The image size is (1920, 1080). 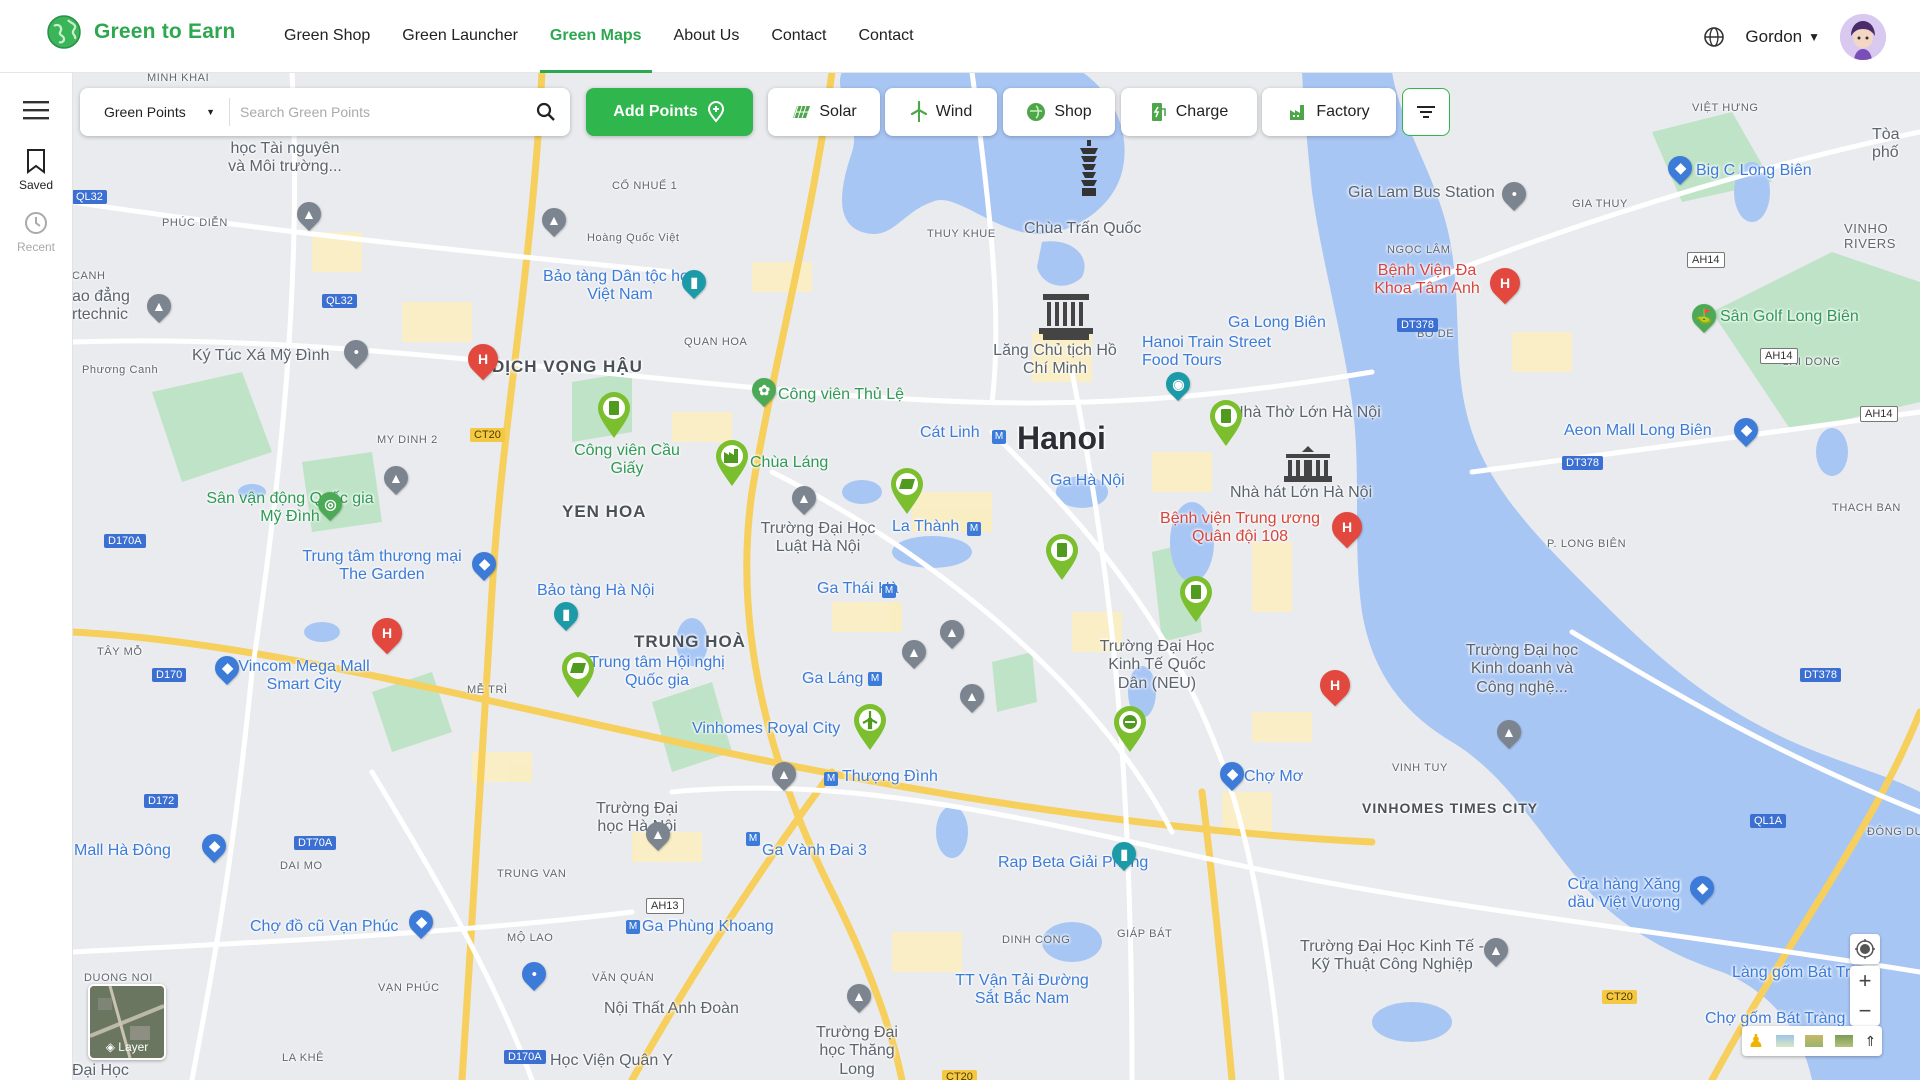 I want to click on poi-ky-tuc-xa: Ký Túc Xá Mỹ Đình, so click(x=261, y=356).